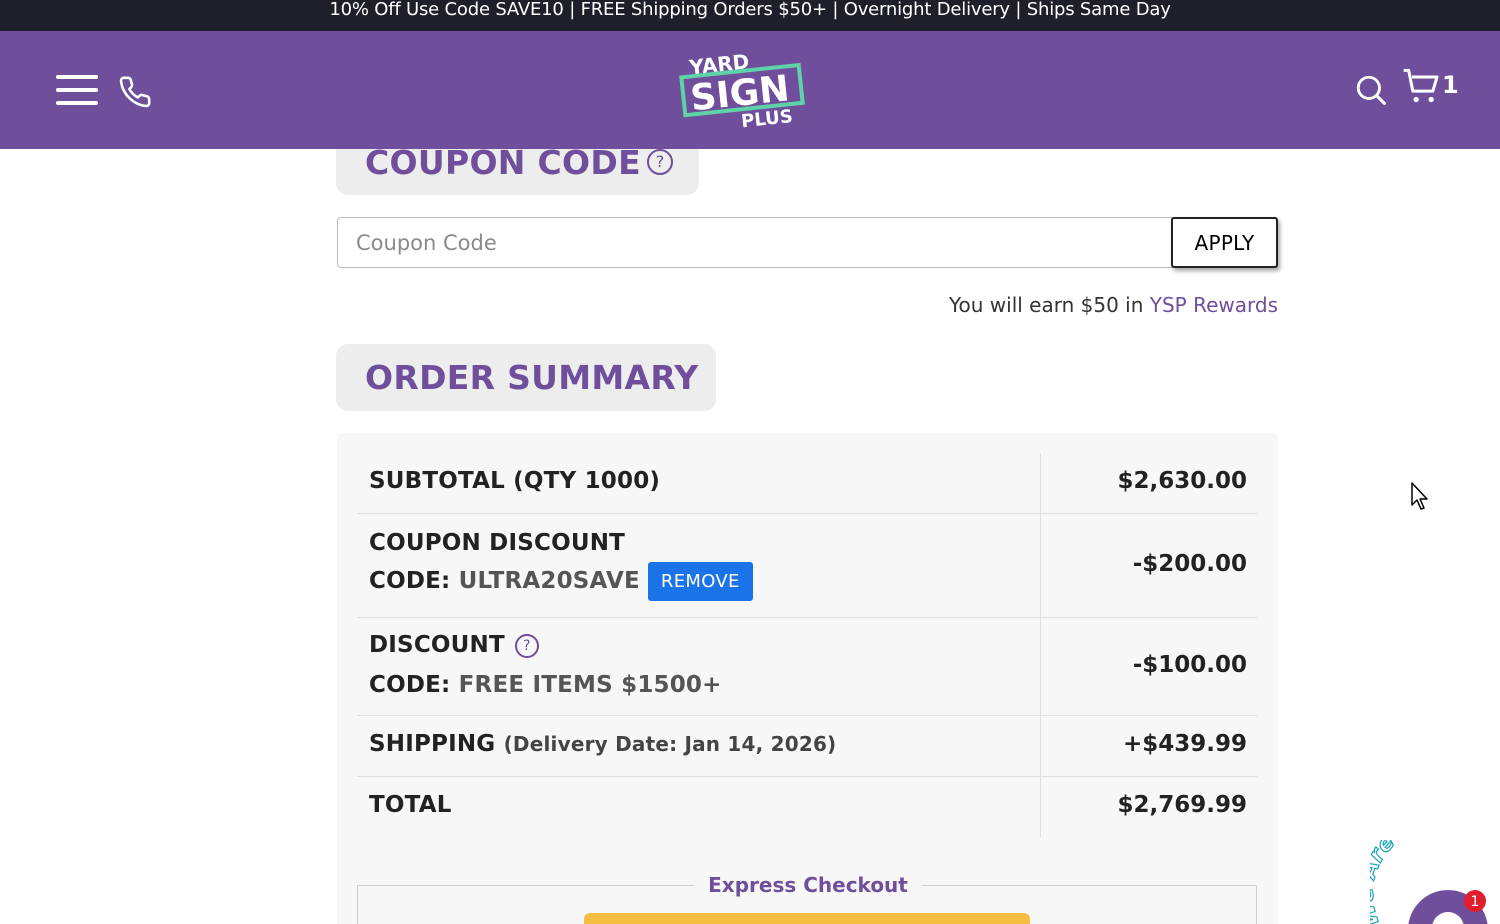  I want to click on site-header: YARD SIGN PLUS 1, so click(750, 90).